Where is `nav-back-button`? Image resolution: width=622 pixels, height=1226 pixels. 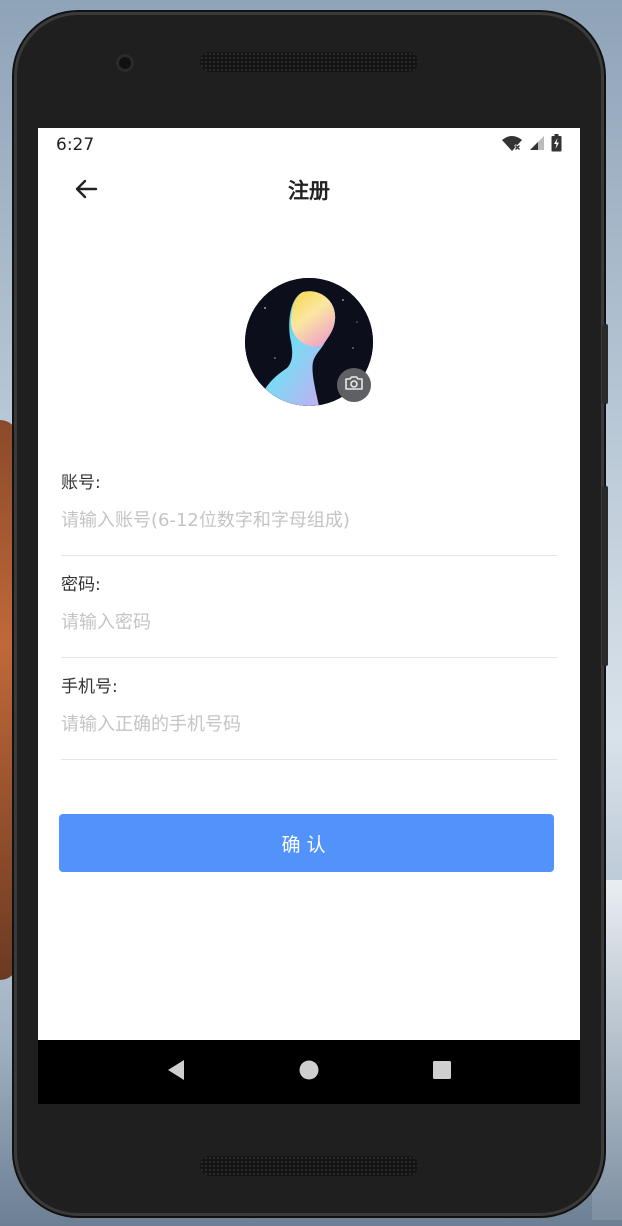 nav-back-button is located at coordinates (176, 1072).